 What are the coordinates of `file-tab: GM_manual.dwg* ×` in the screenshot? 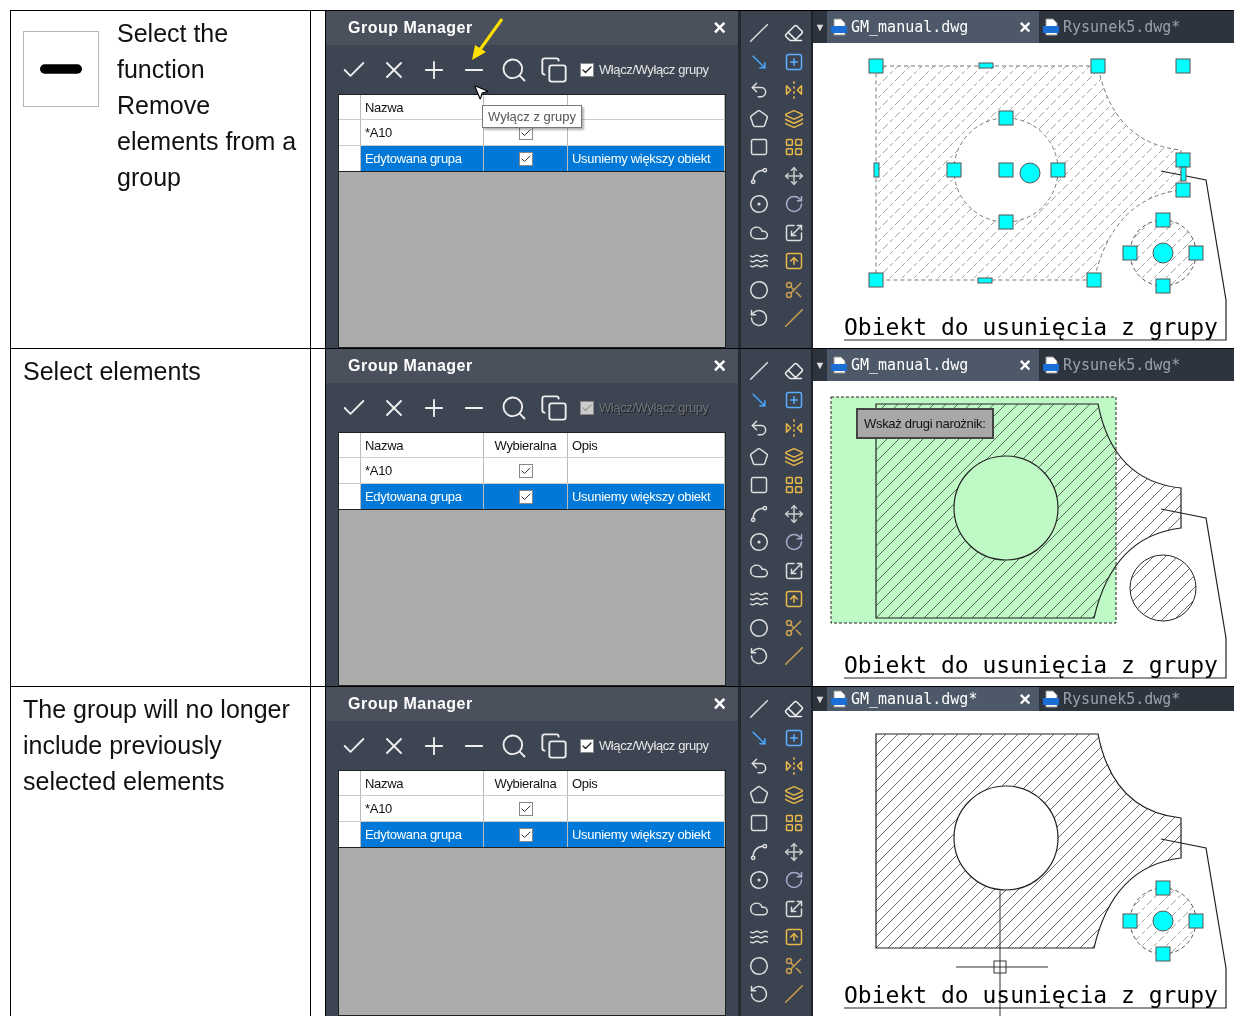 It's located at (933, 699).